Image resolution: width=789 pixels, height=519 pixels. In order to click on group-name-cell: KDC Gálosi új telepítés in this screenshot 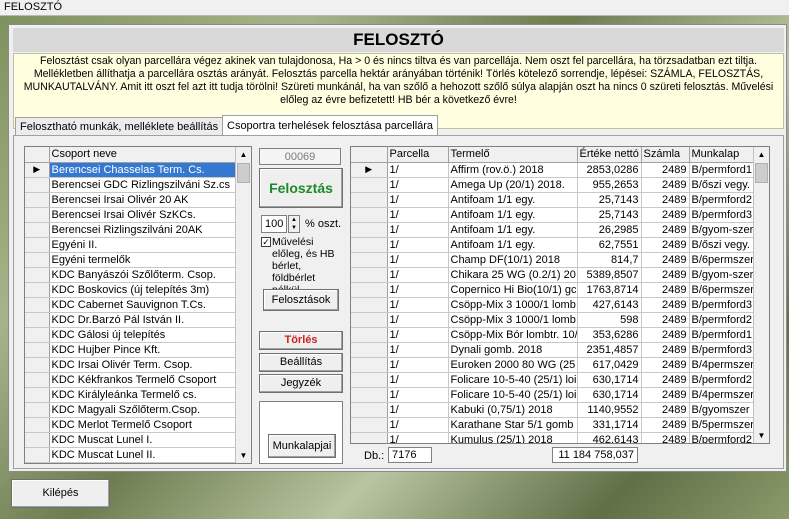, I will do `click(143, 335)`.